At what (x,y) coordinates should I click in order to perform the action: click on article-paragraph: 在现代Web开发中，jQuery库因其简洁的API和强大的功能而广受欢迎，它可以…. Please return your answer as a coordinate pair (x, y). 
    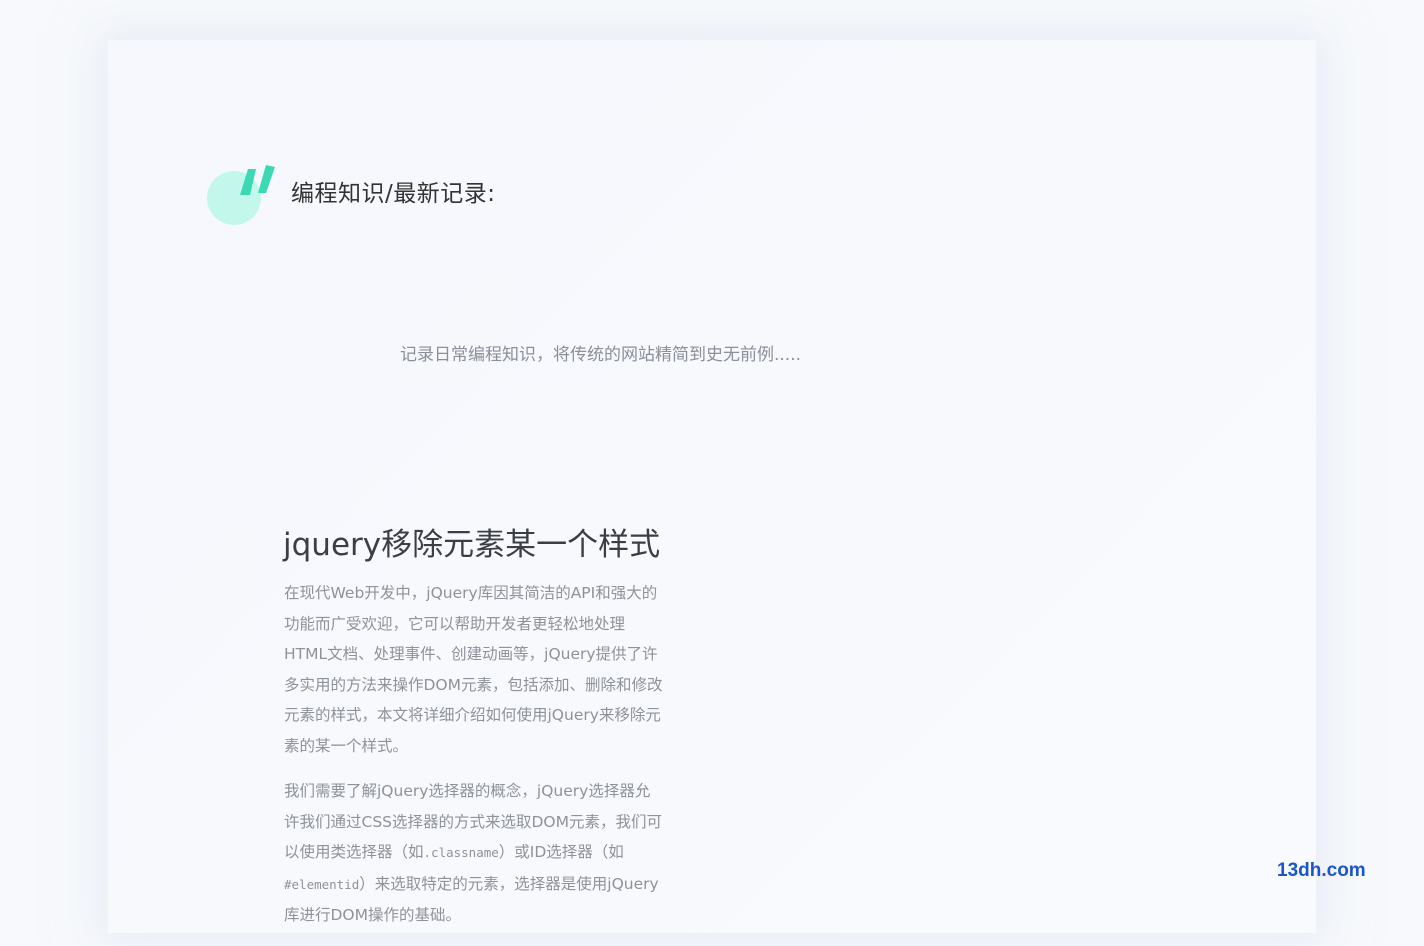
    Looking at the image, I should click on (473, 669).